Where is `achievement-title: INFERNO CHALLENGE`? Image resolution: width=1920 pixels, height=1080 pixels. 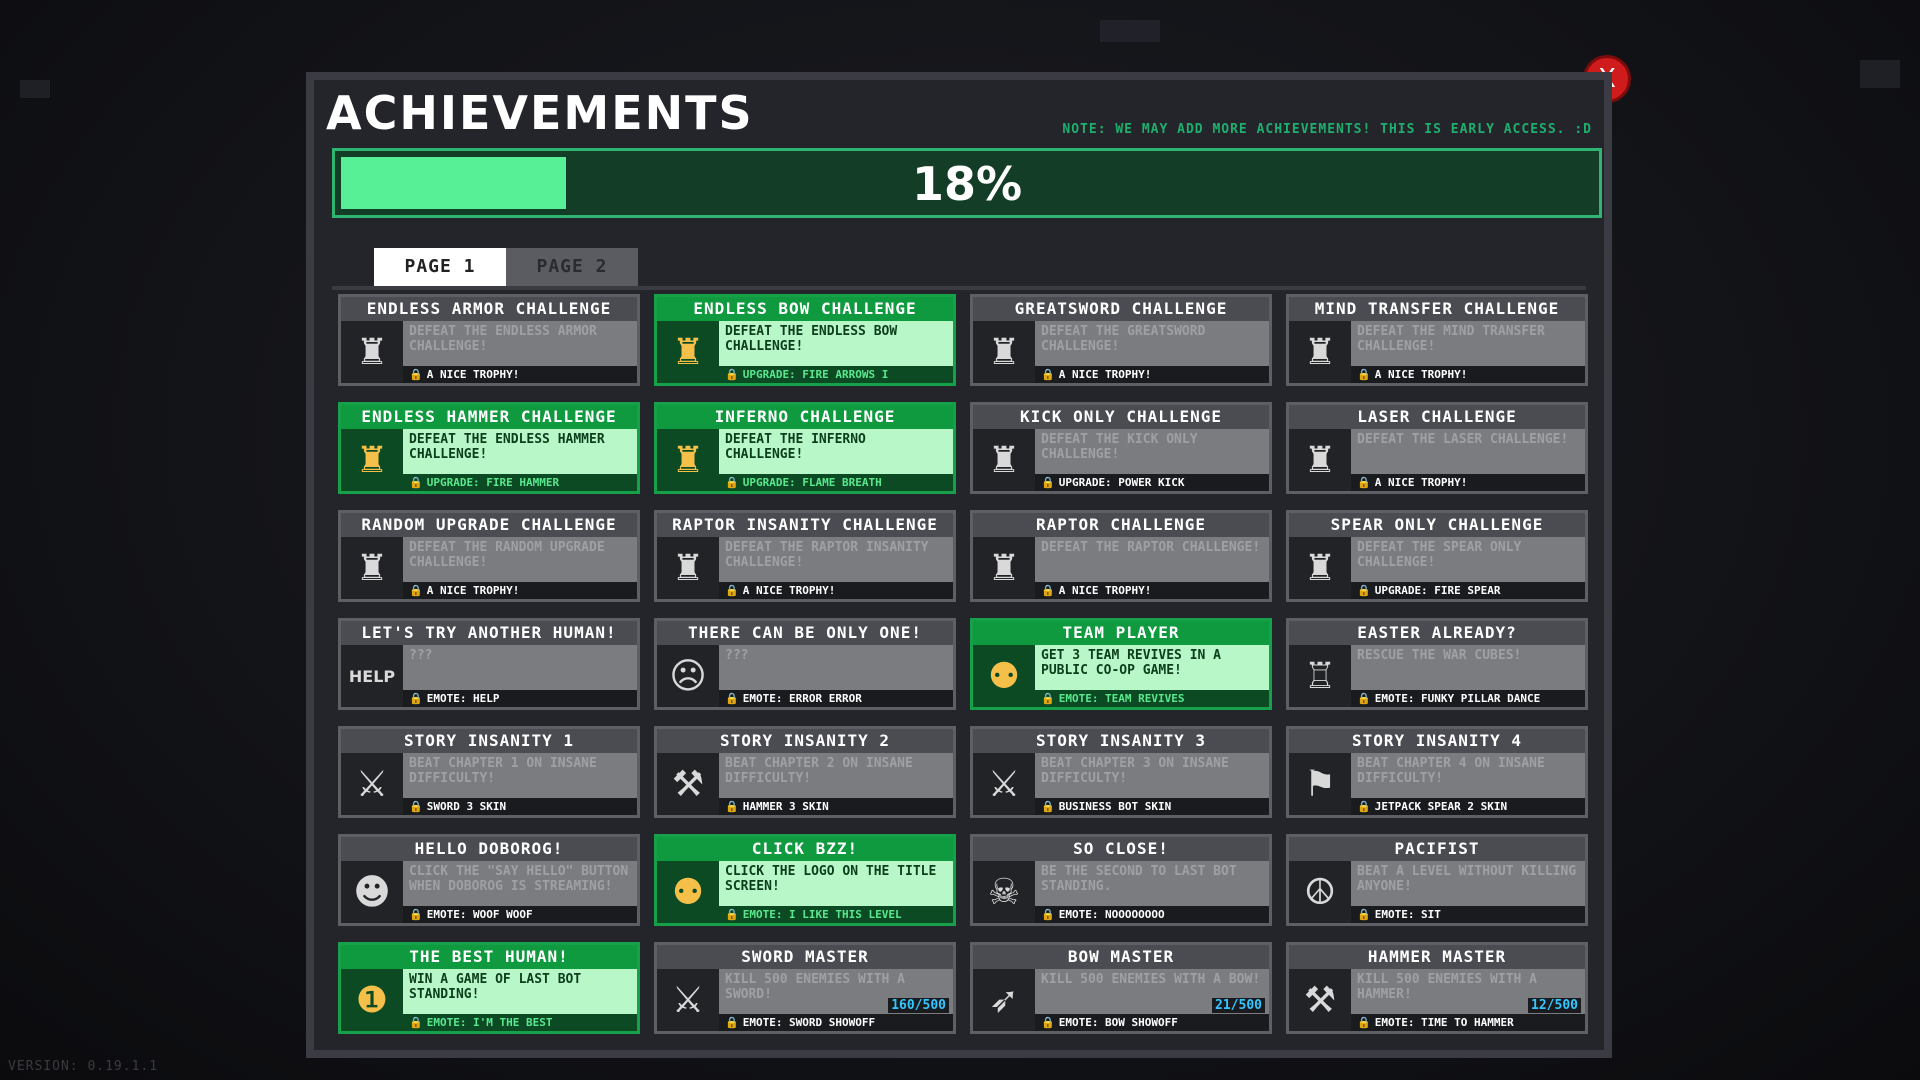
achievement-title: INFERNO CHALLENGE is located at coordinates (805, 417).